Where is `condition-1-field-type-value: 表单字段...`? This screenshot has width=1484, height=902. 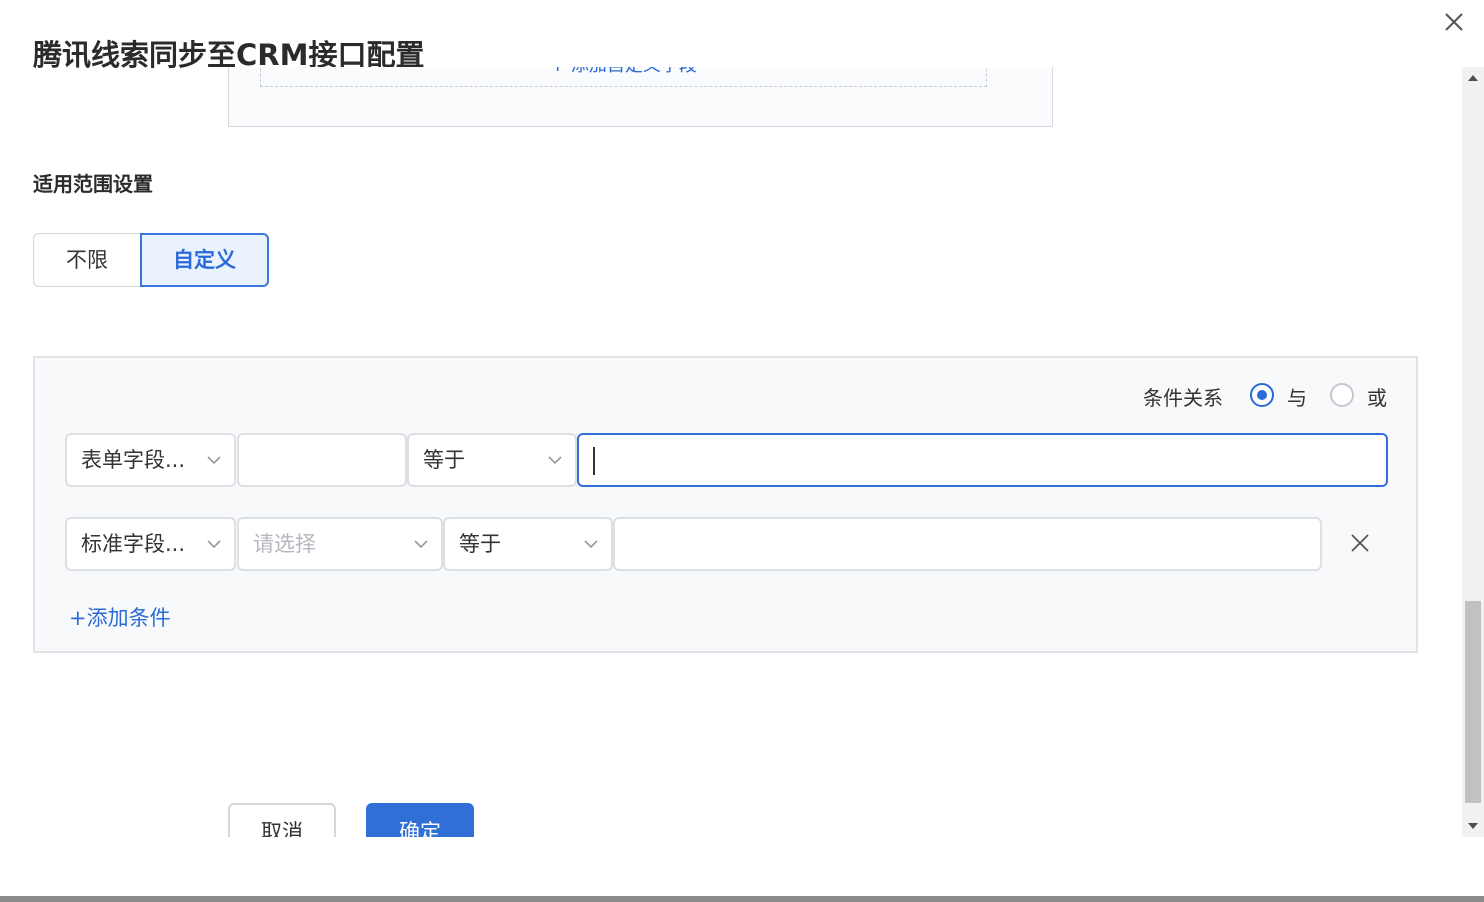
condition-1-field-type-value: 表单字段... is located at coordinates (133, 460).